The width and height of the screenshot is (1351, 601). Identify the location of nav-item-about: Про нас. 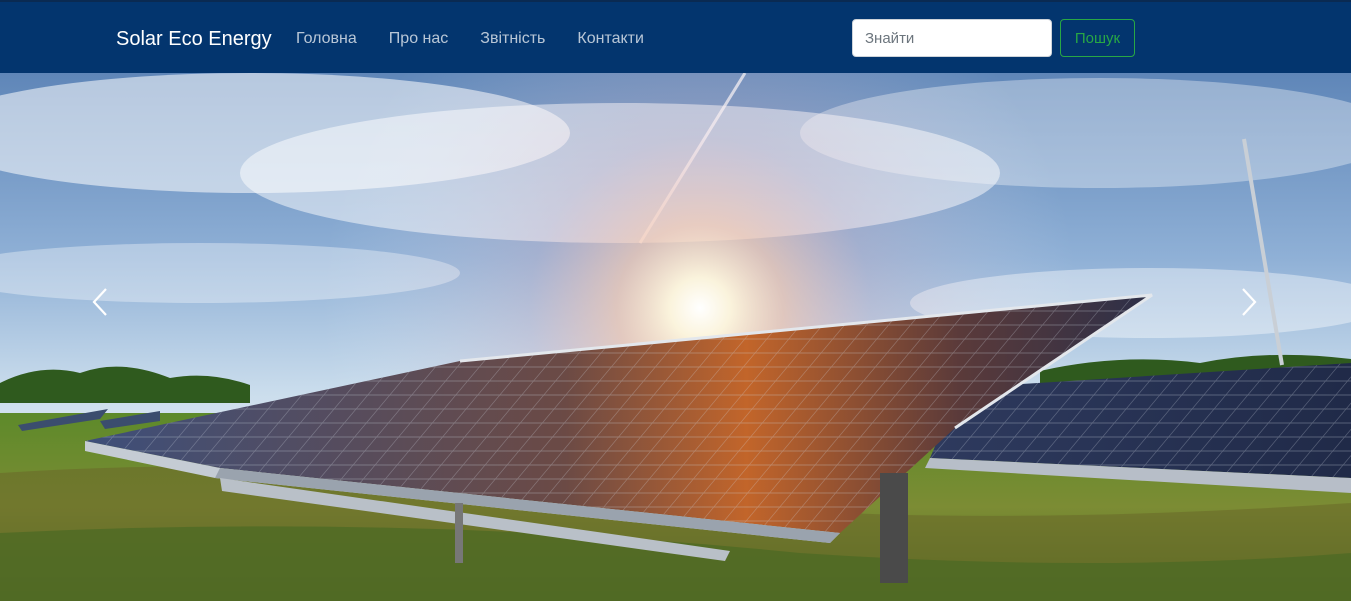
(418, 39).